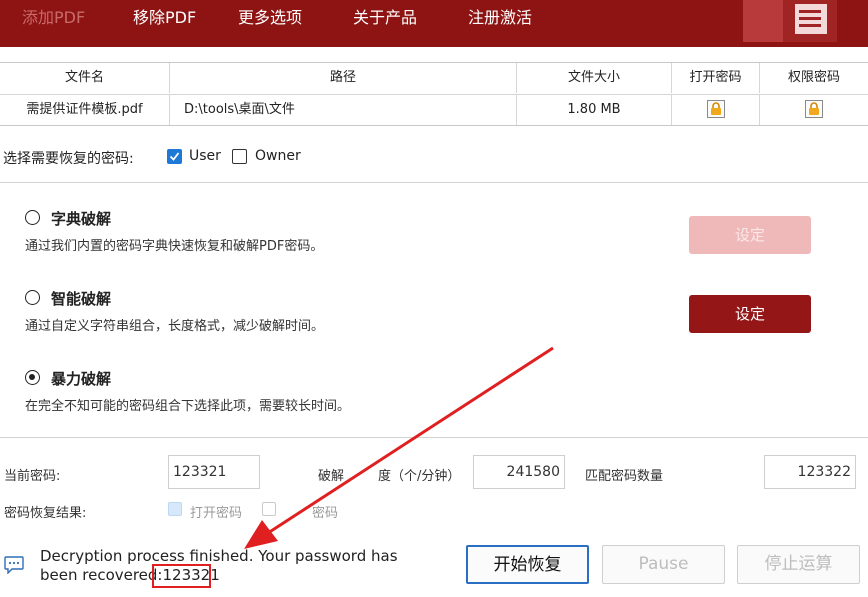 Image resolution: width=868 pixels, height=597 pixels. I want to click on result-open-checkbox, so click(175, 509).